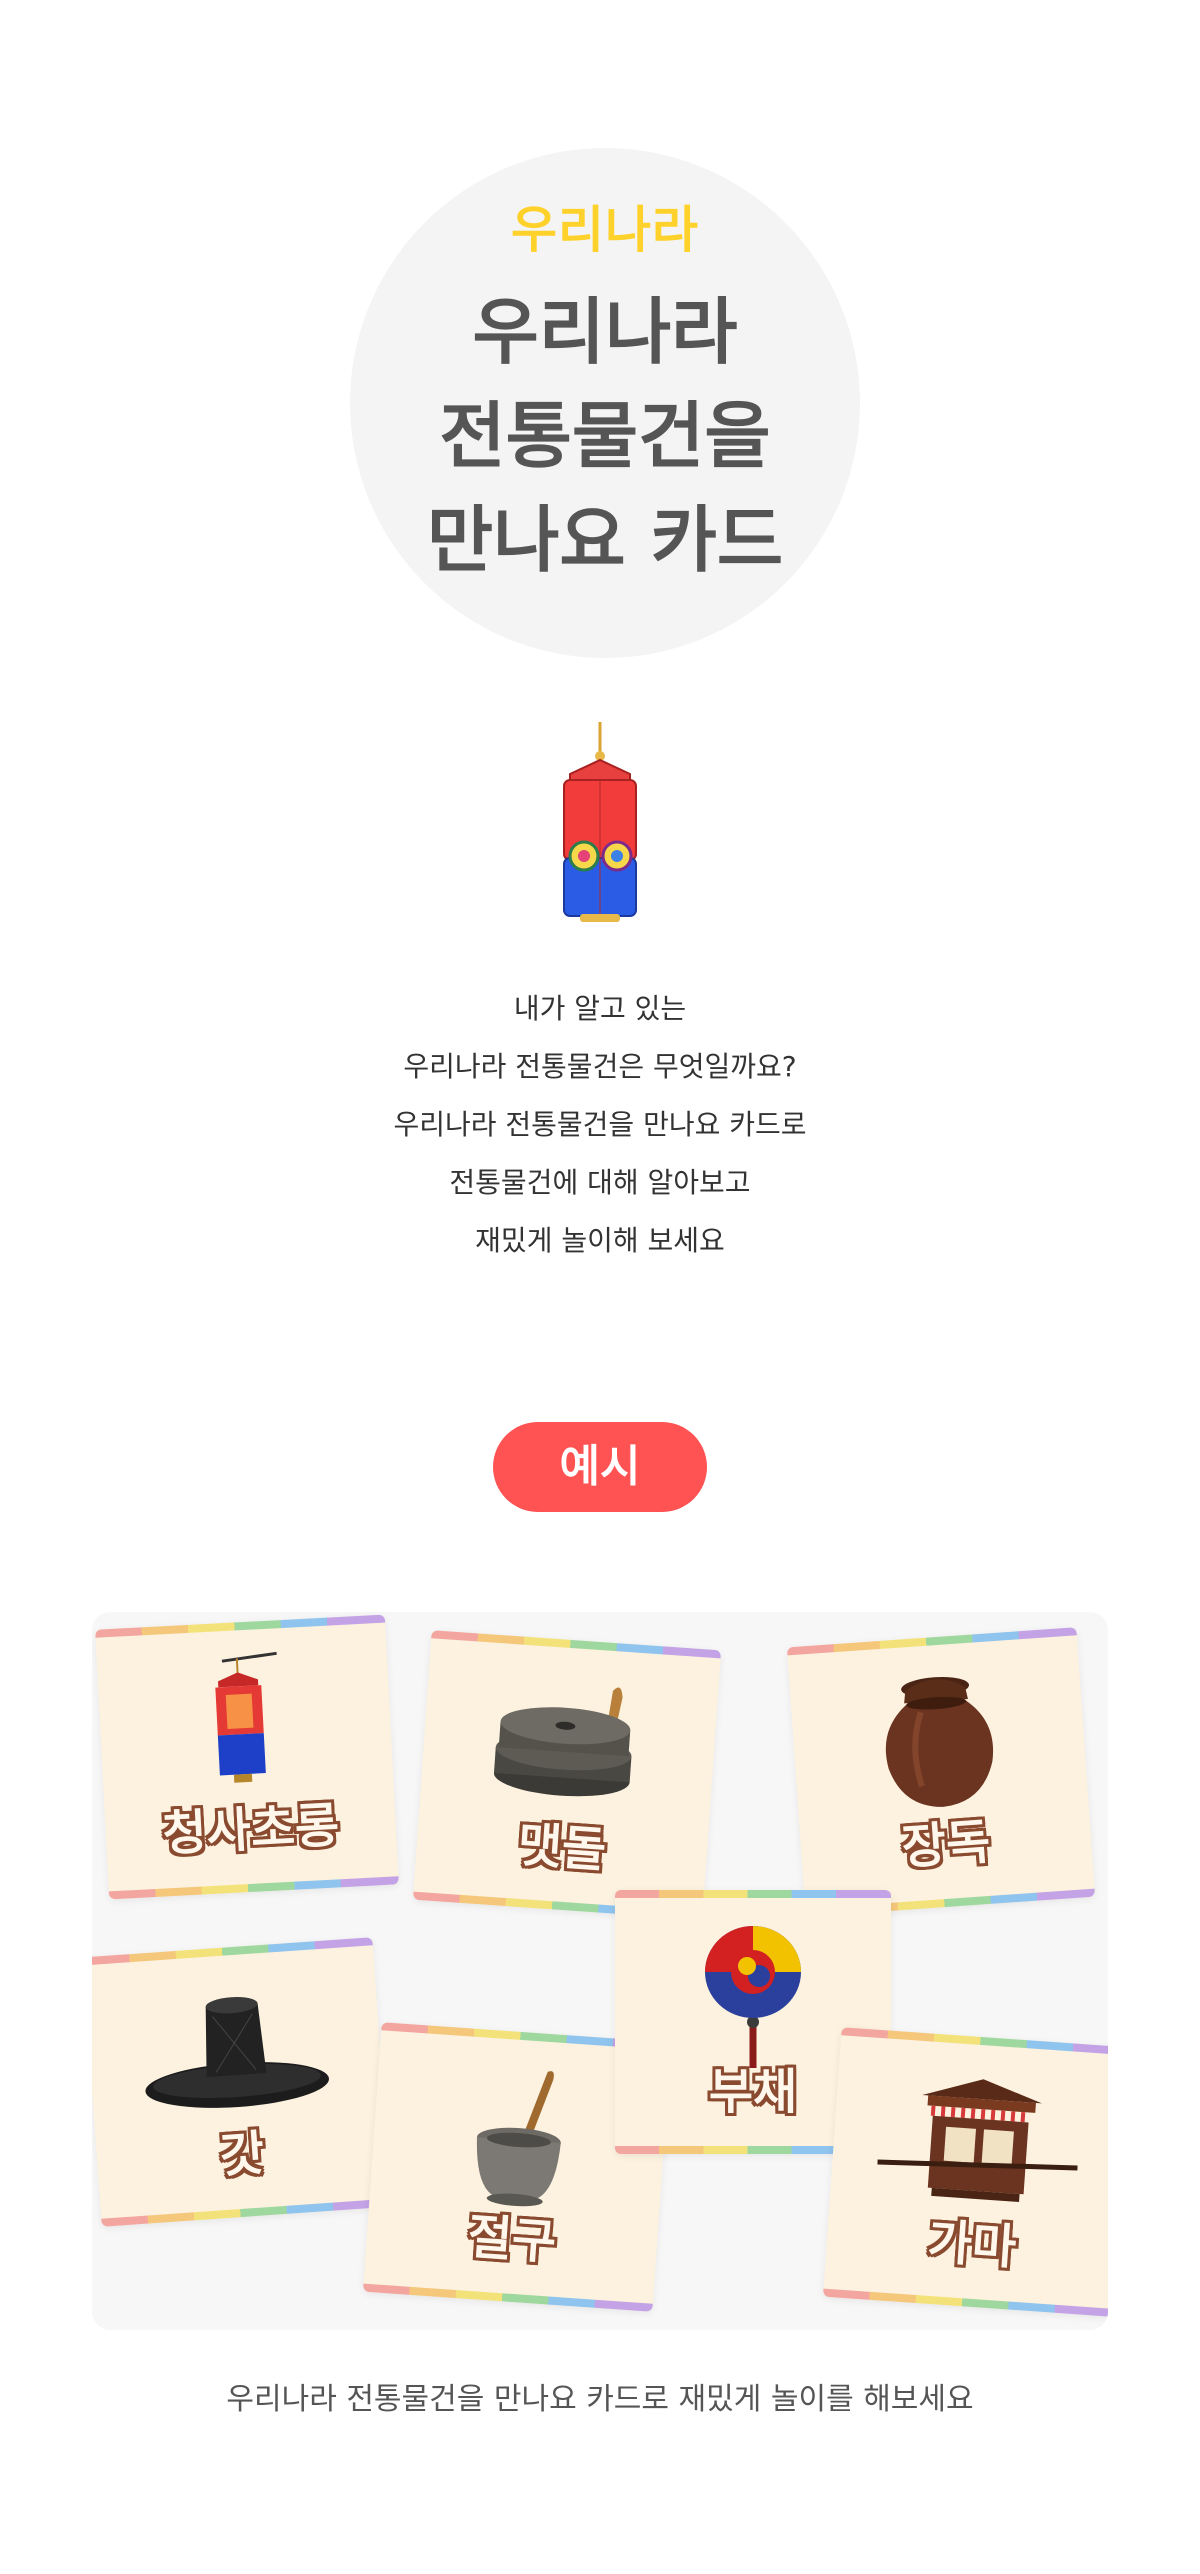  I want to click on hero-title-line-2: 전통물건을, so click(605, 436).